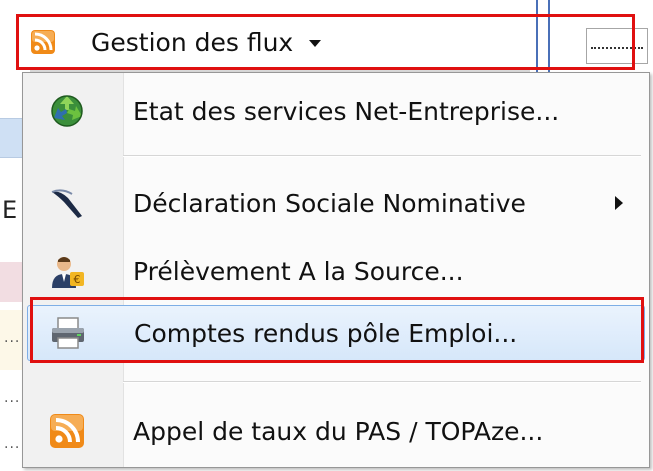  I want to click on user-money-icon: €, so click(67, 271).